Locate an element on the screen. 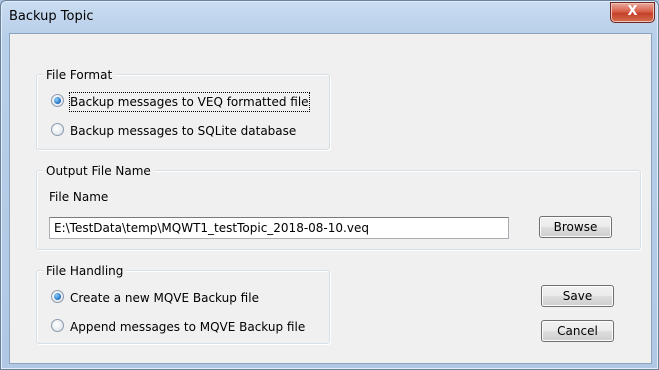 This screenshot has width=659, height=370. radio-append: Append messages to MQVE Backup file is located at coordinates (178, 326).